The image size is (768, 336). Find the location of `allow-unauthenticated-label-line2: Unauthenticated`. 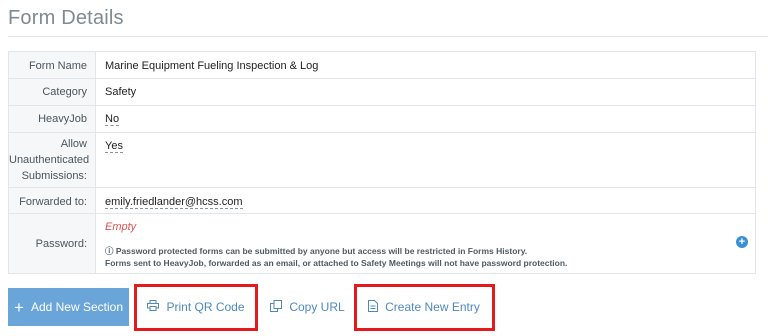

allow-unauthenticated-label-line2: Unauthenticated is located at coordinates (49, 160).